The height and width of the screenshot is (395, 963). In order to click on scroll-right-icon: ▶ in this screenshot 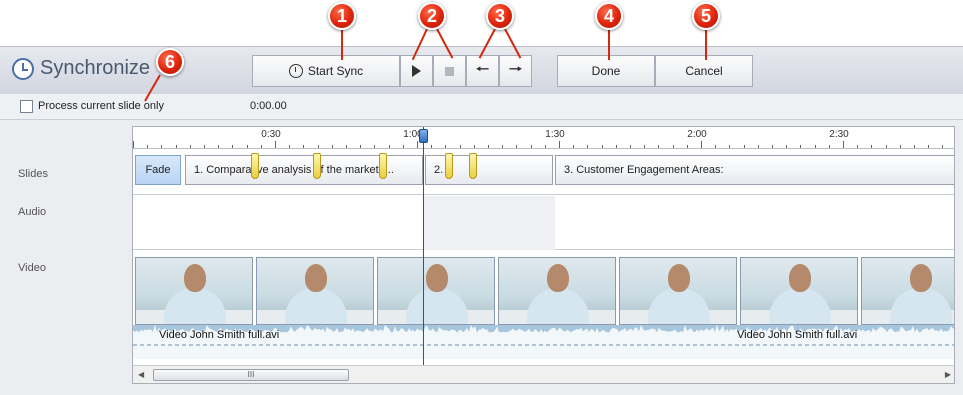, I will do `click(948, 374)`.